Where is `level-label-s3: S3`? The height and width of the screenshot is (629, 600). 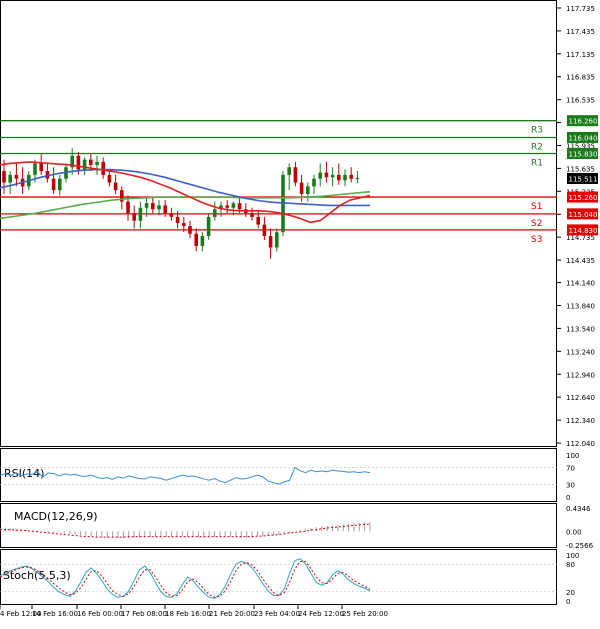
level-label-s3: S3 is located at coordinates (536, 240).